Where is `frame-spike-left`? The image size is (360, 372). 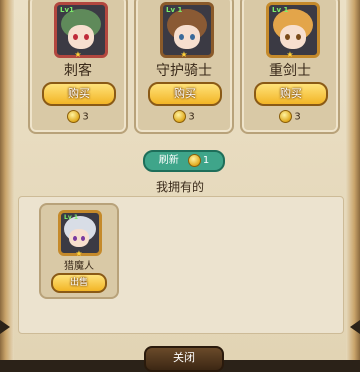 frame-spike-left is located at coordinates (5, 327).